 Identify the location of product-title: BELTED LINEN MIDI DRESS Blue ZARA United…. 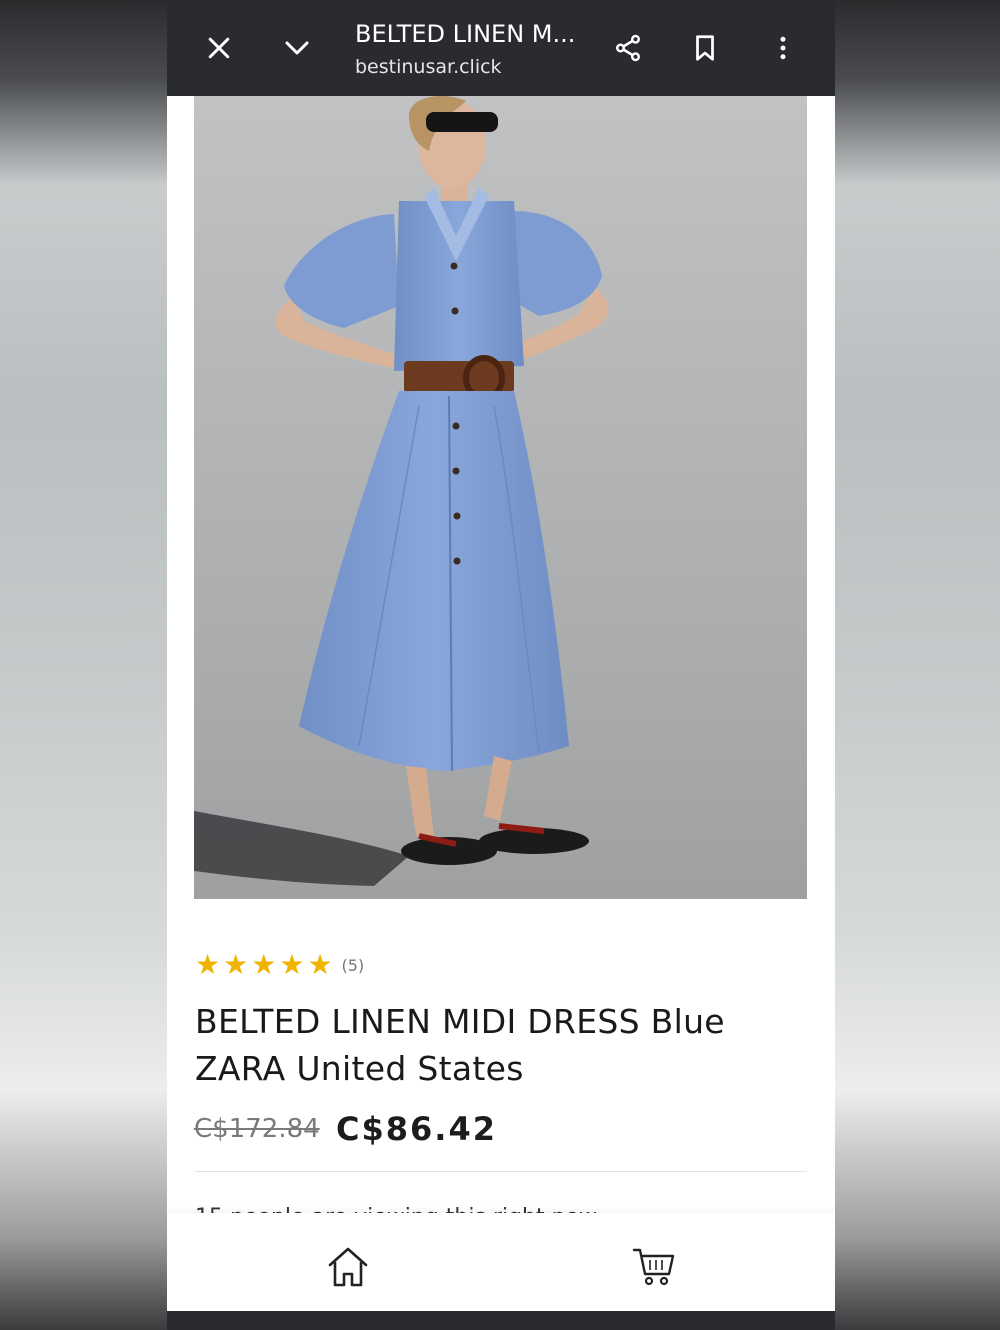
(460, 1045).